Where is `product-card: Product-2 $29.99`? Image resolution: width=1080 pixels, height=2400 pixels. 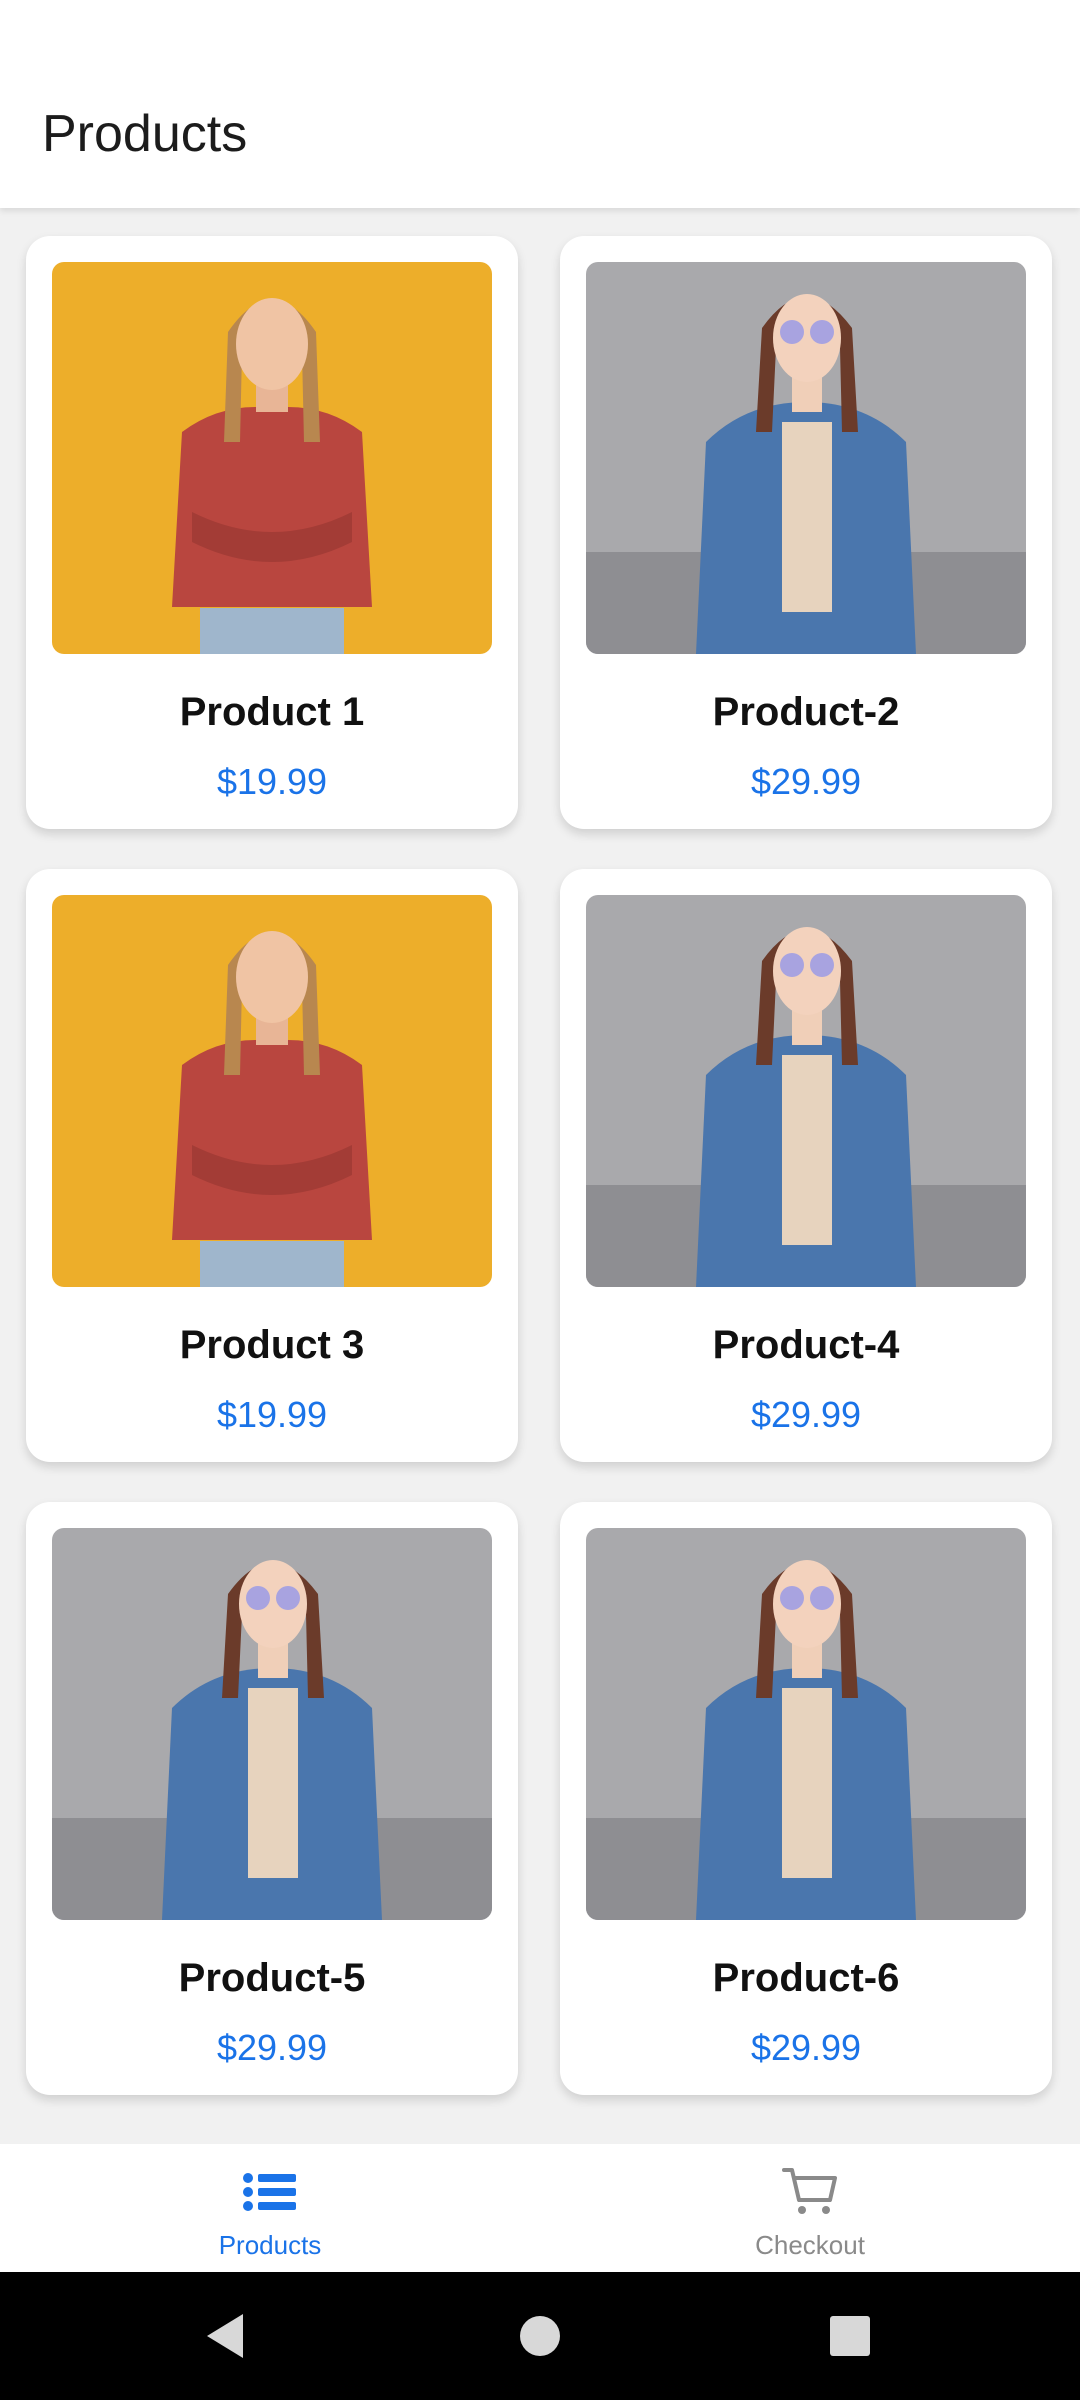 product-card: Product-2 $29.99 is located at coordinates (806, 532).